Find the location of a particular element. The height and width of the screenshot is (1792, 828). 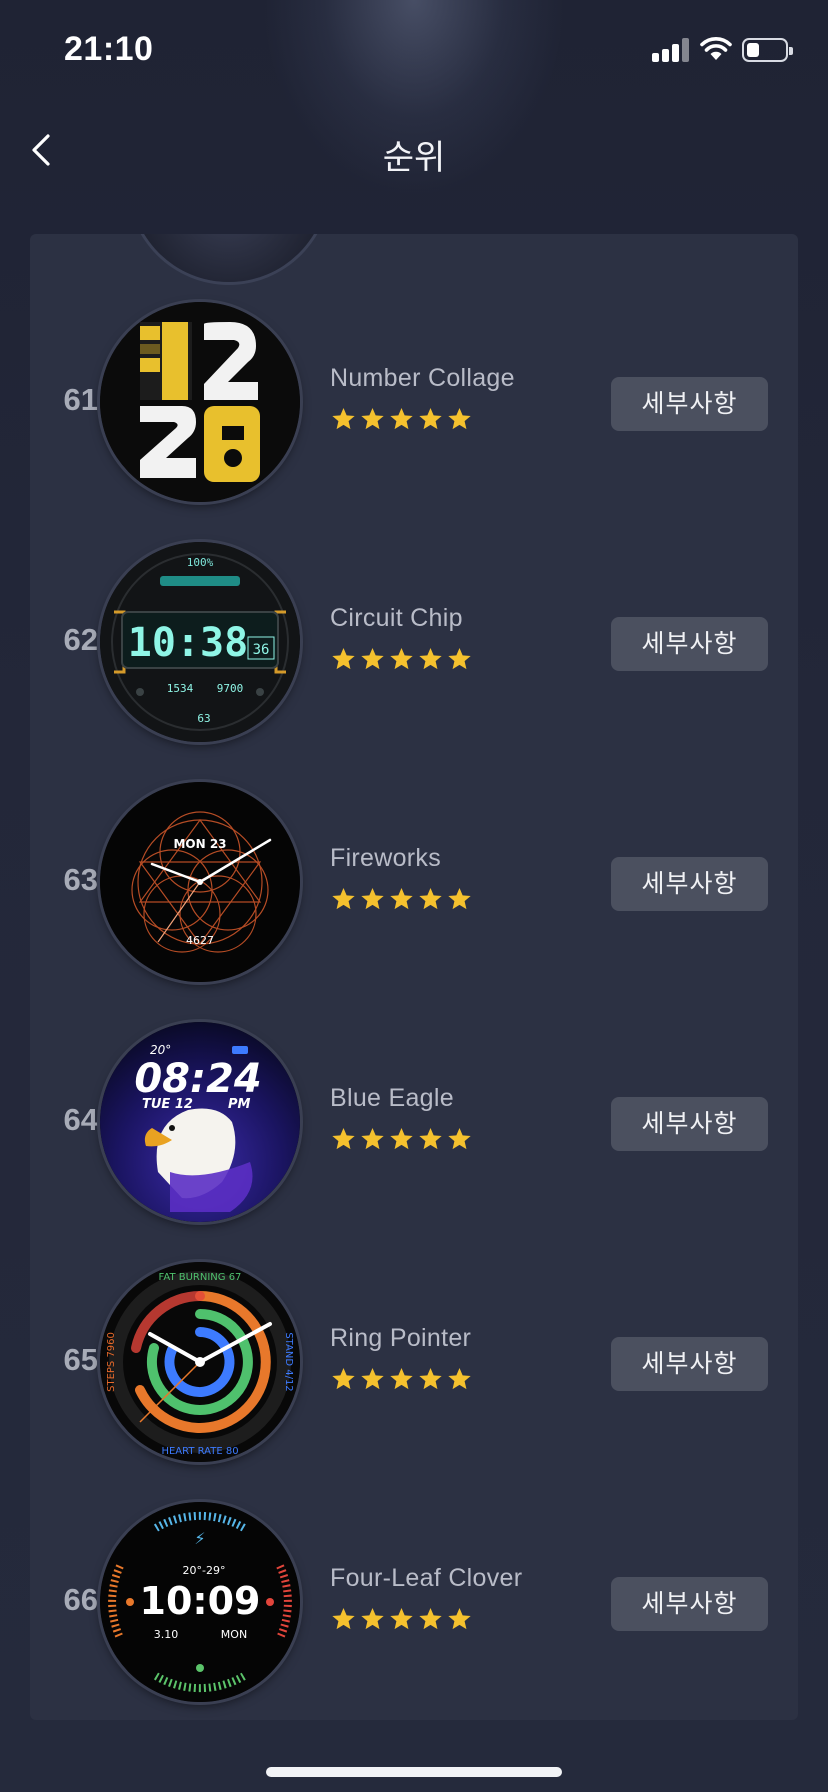

svg-text: 1534 is located at coordinates (180, 688).